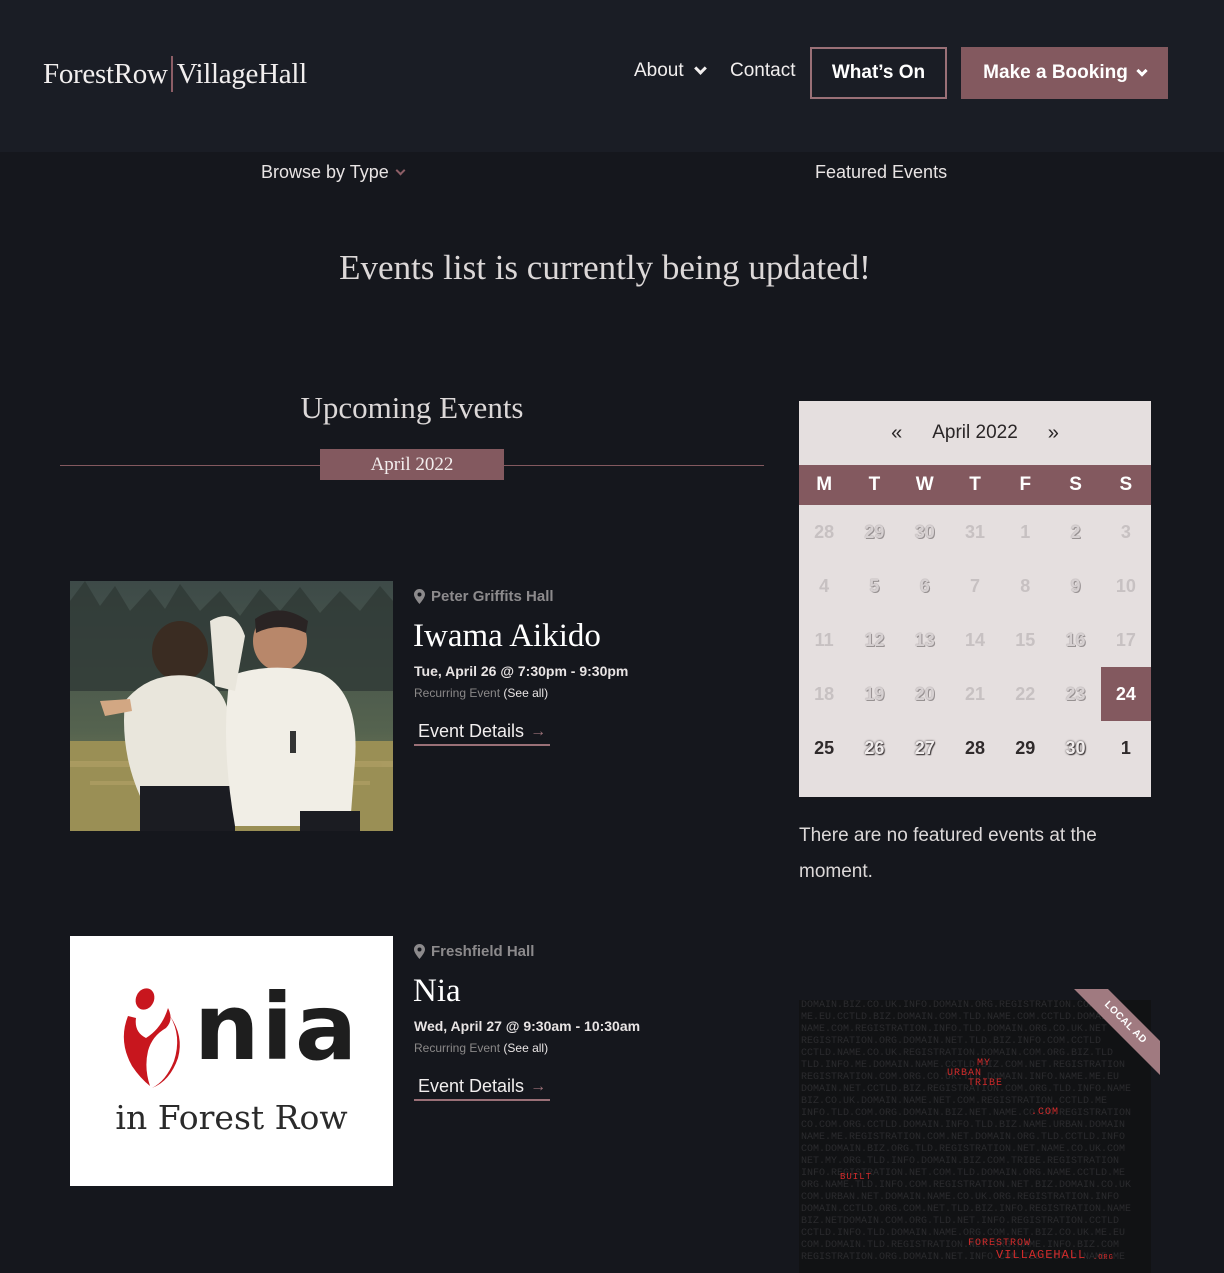  I want to click on calendar-day: 27, so click(925, 748).